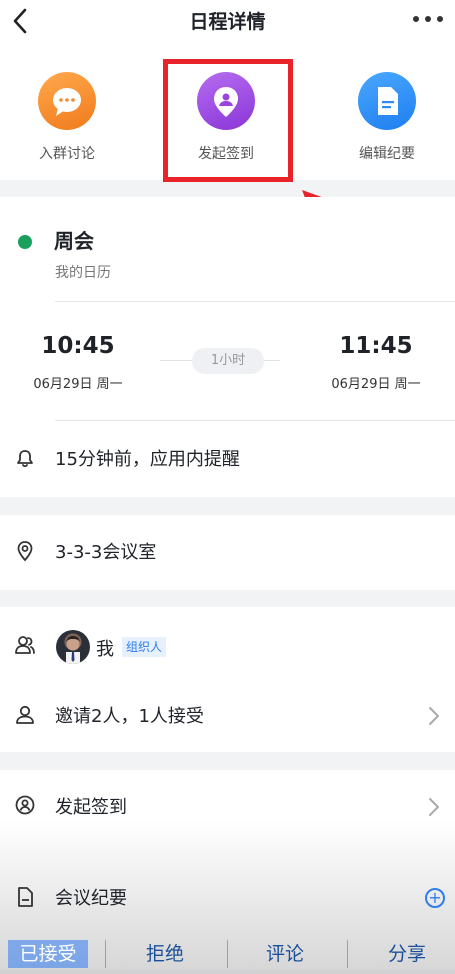 Image resolution: width=455 pixels, height=974 pixels. What do you see at coordinates (25, 551) in the screenshot?
I see `location-pin-outline-icon` at bounding box center [25, 551].